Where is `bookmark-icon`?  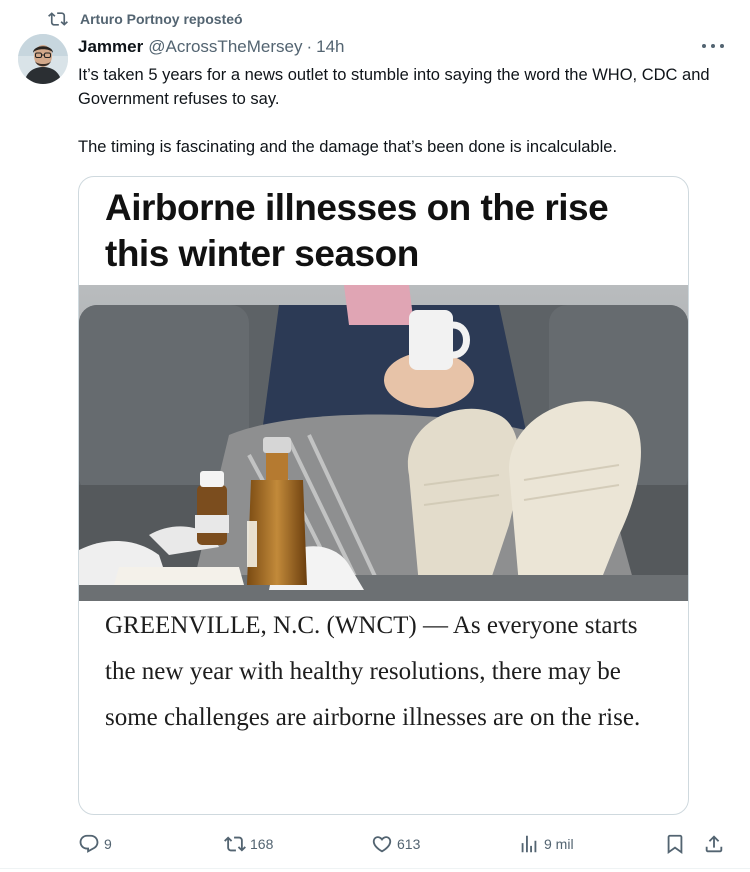
bookmark-icon is located at coordinates (675, 844).